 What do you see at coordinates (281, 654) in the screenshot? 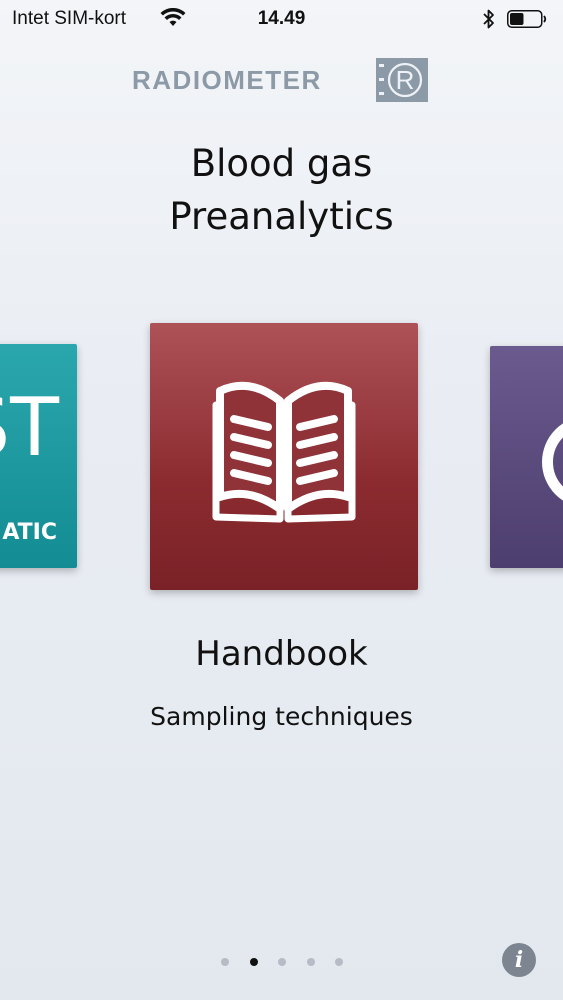
I see `carousel-item-title: Handbook` at bounding box center [281, 654].